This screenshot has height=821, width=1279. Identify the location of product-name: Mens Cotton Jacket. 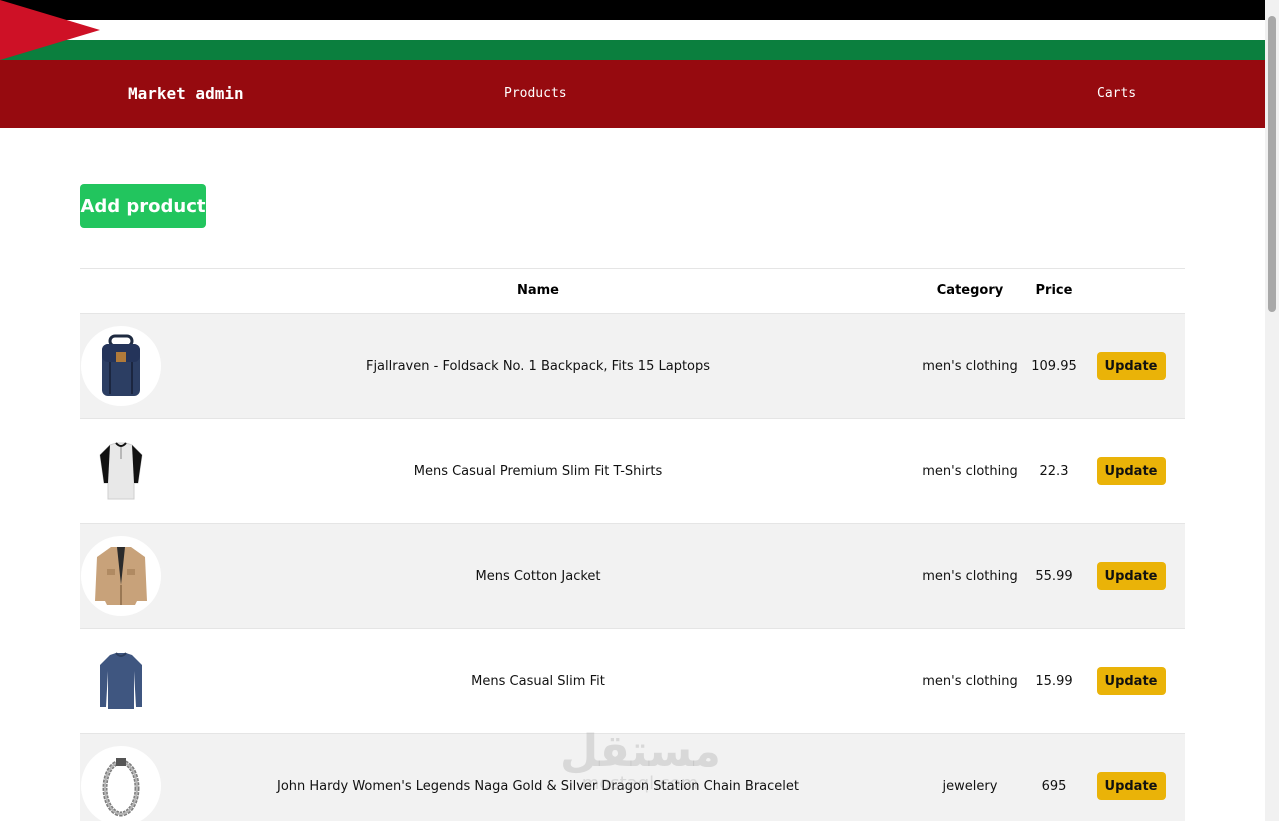
(538, 576).